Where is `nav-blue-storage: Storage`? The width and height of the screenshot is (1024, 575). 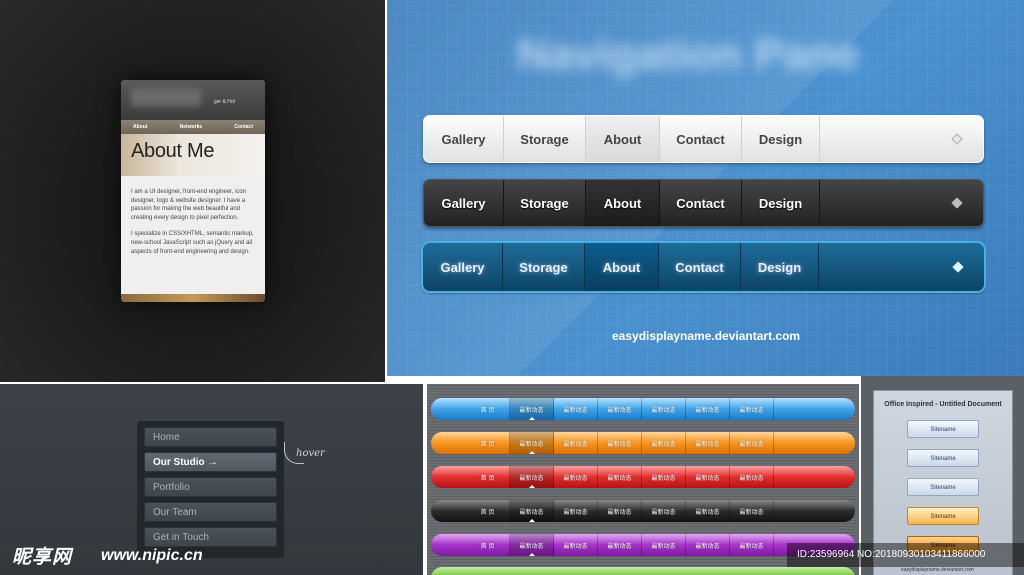 nav-blue-storage: Storage is located at coordinates (544, 267).